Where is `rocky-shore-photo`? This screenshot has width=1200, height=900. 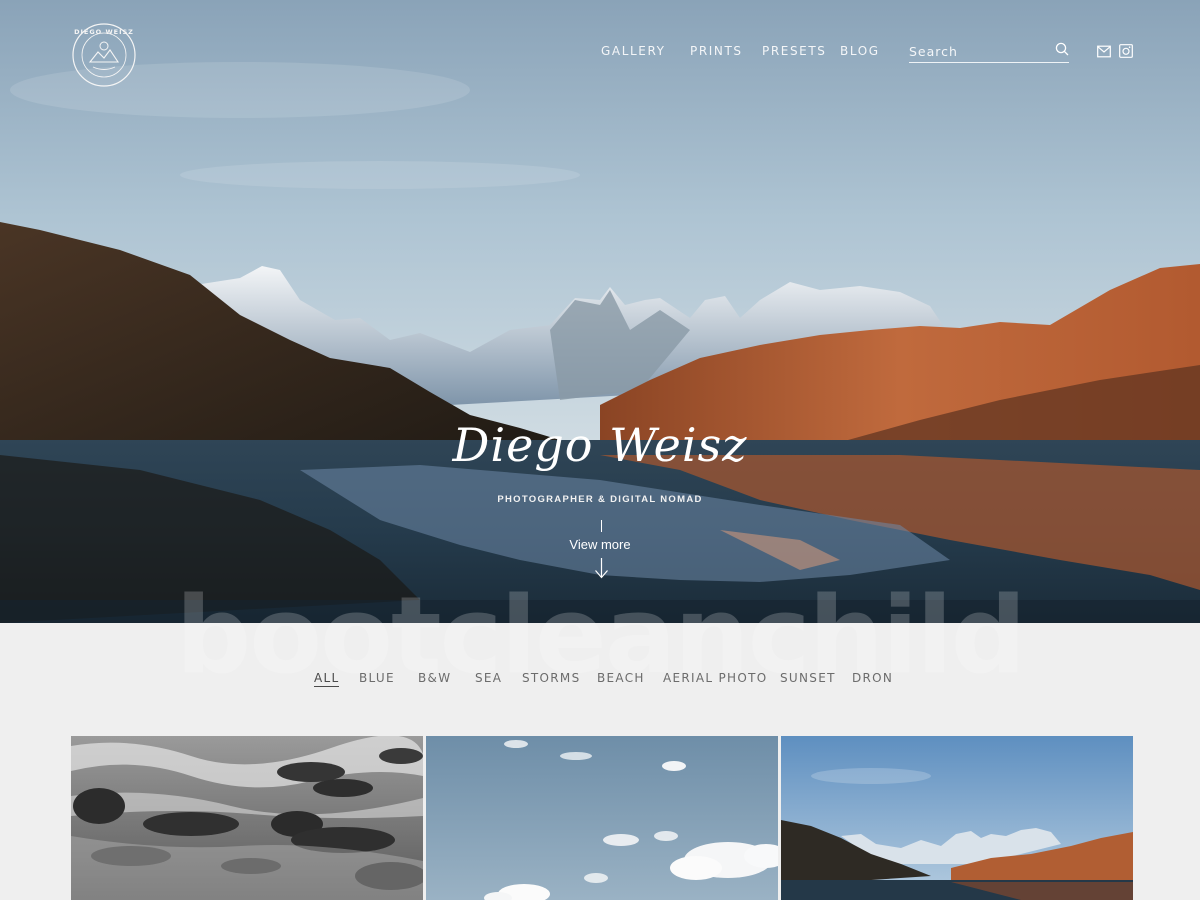 rocky-shore-photo is located at coordinates (247, 818).